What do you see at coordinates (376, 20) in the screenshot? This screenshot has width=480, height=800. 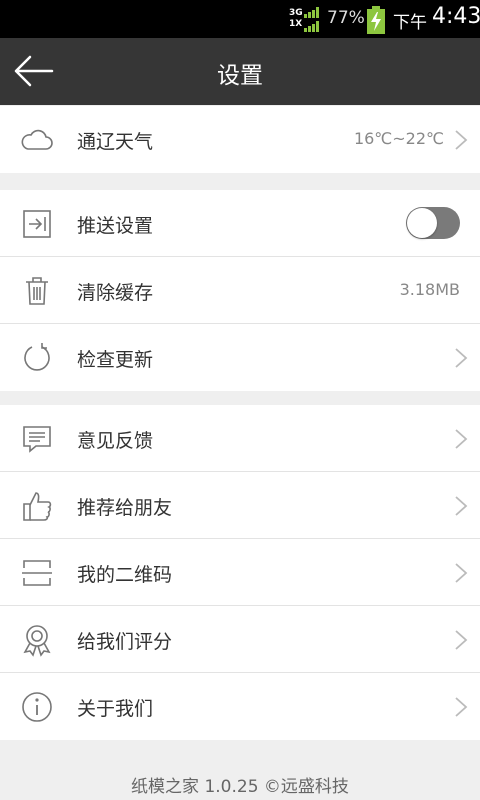 I see `battery-charging-icon` at bounding box center [376, 20].